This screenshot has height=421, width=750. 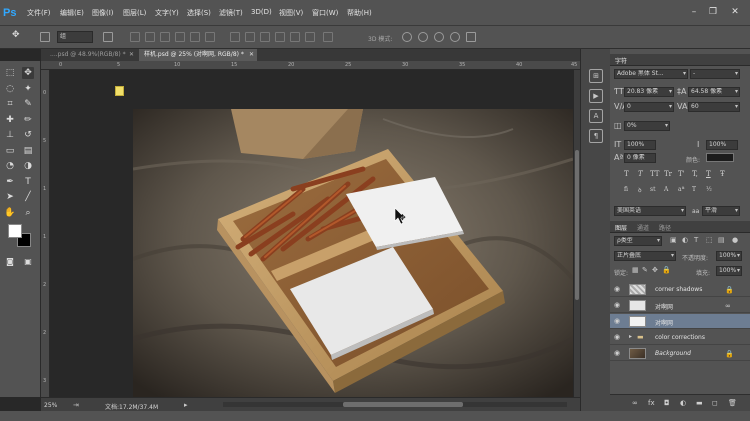 What do you see at coordinates (150, 37) in the screenshot?
I see `align-vcenter-icon` at bounding box center [150, 37].